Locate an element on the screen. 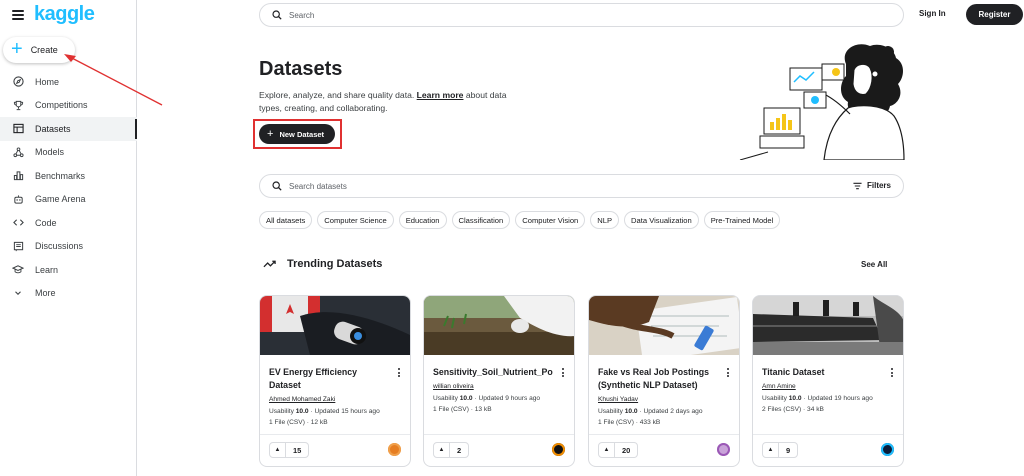  dataset-title: Sensitivity_Soil_Nutrient_Po( is located at coordinates (493, 372).